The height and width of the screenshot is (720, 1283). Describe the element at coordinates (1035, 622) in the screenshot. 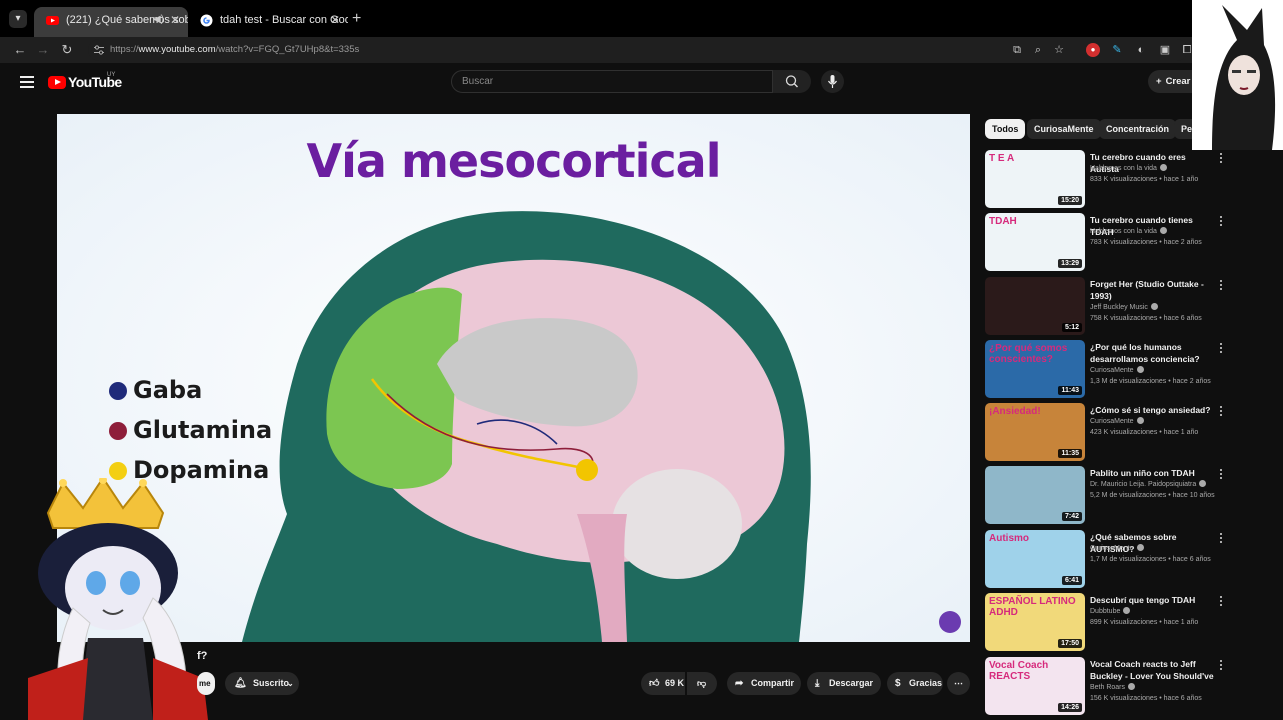

I see `video-thumbnail: ESPAÑOL LATINO ADHD 17:50` at that location.